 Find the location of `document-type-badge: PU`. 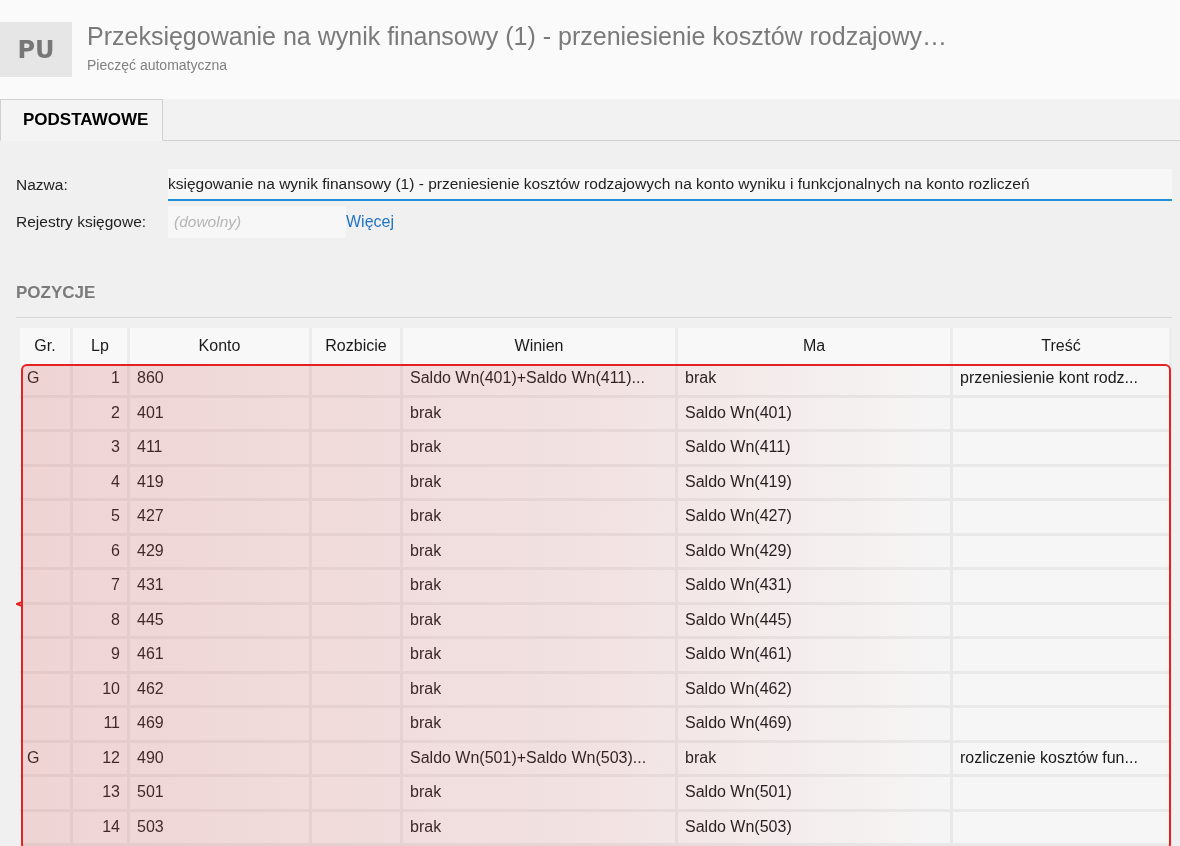

document-type-badge: PU is located at coordinates (36, 49).